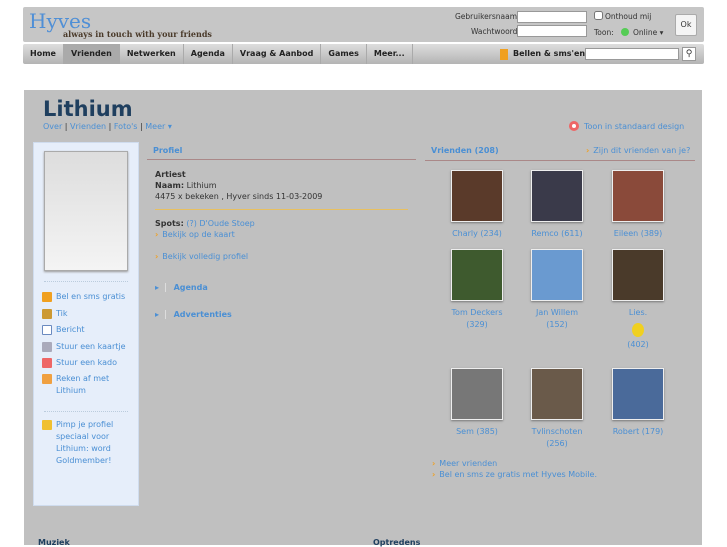  Describe the element at coordinates (632, 54) in the screenshot. I see `search-input` at that location.